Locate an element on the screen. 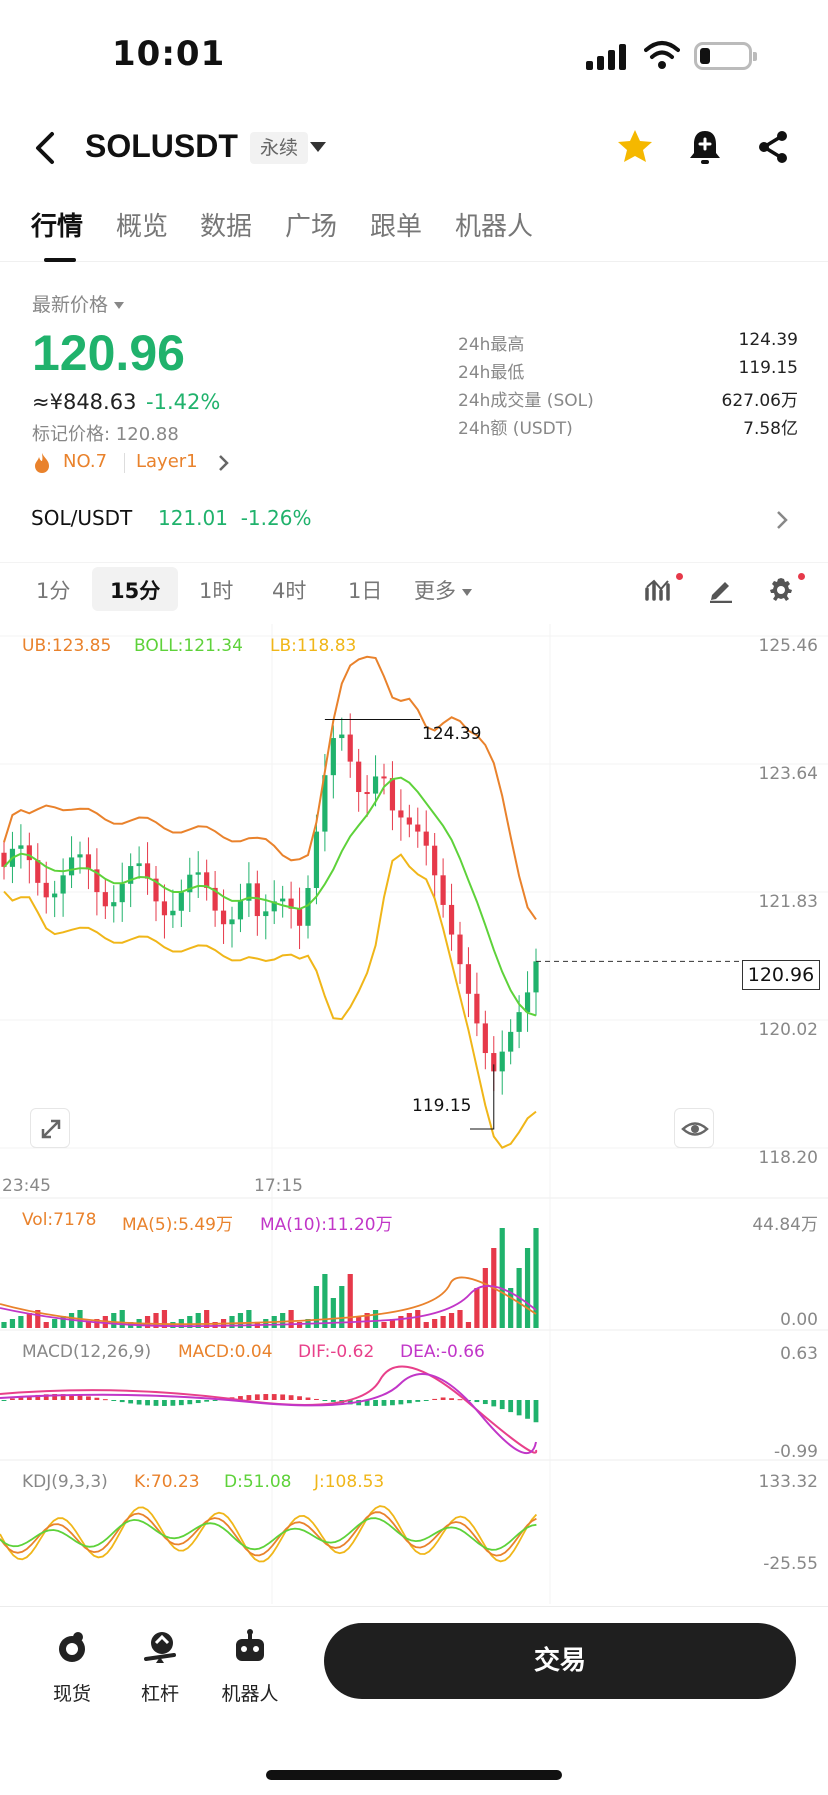 The height and width of the screenshot is (1795, 828). latest-price-selector: 最新价格 is located at coordinates (78, 303).